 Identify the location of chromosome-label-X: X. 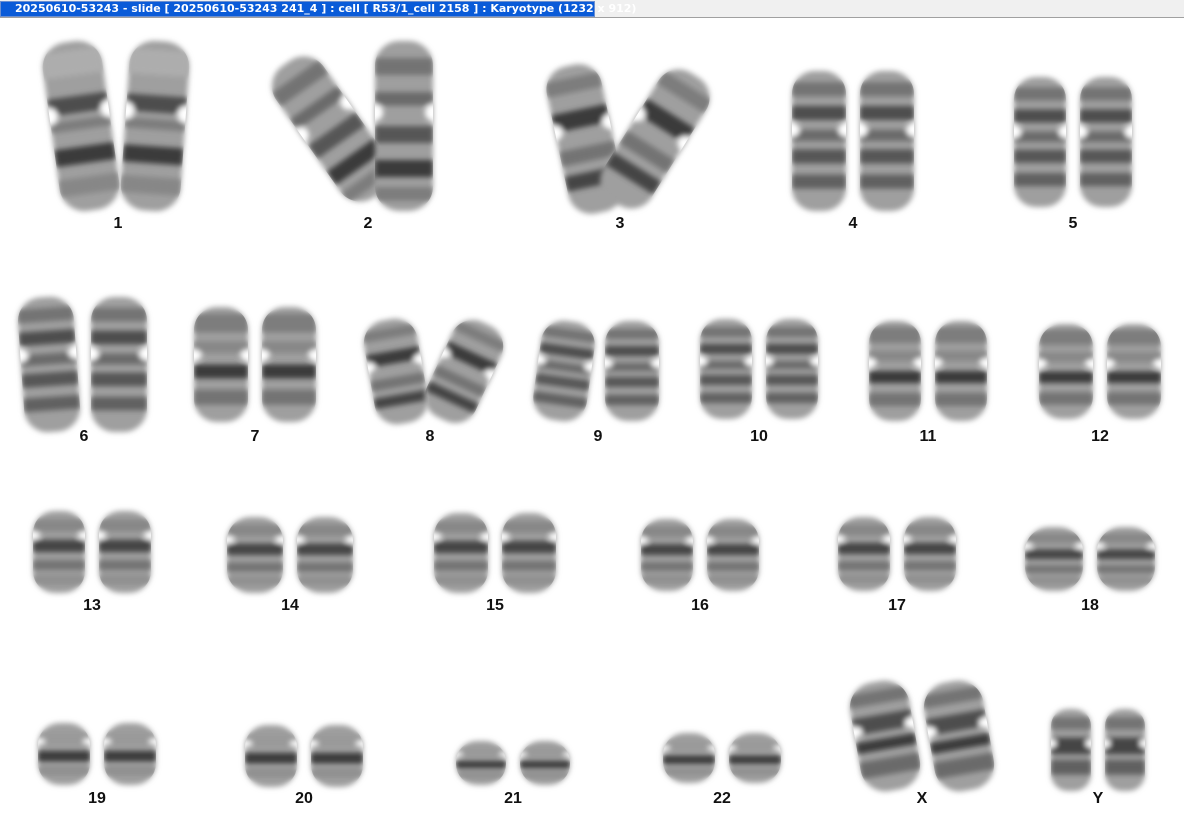
(922, 798).